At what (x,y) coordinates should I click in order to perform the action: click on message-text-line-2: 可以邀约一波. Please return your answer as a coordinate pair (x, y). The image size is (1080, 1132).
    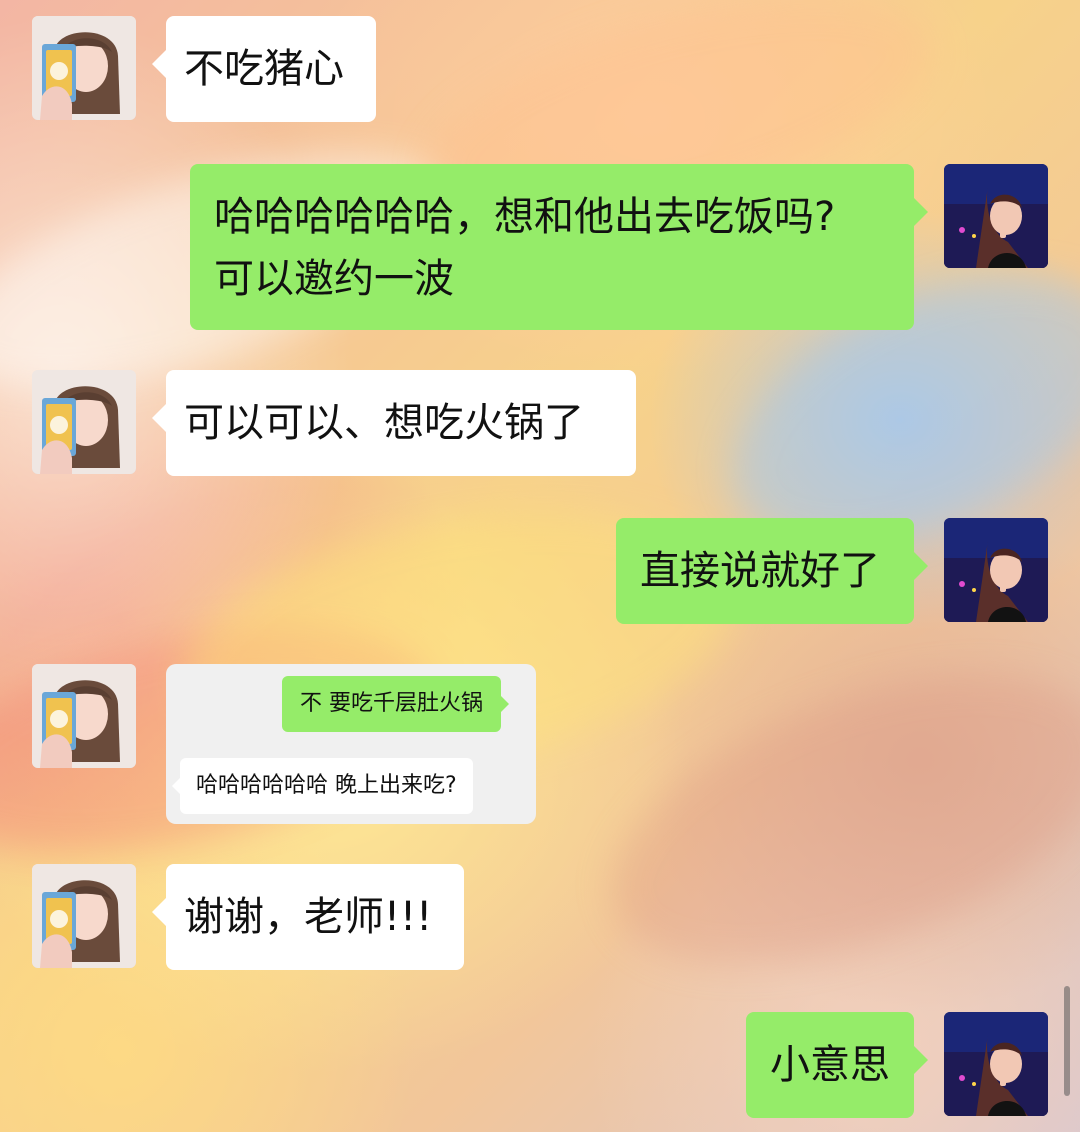
    Looking at the image, I should click on (334, 279).